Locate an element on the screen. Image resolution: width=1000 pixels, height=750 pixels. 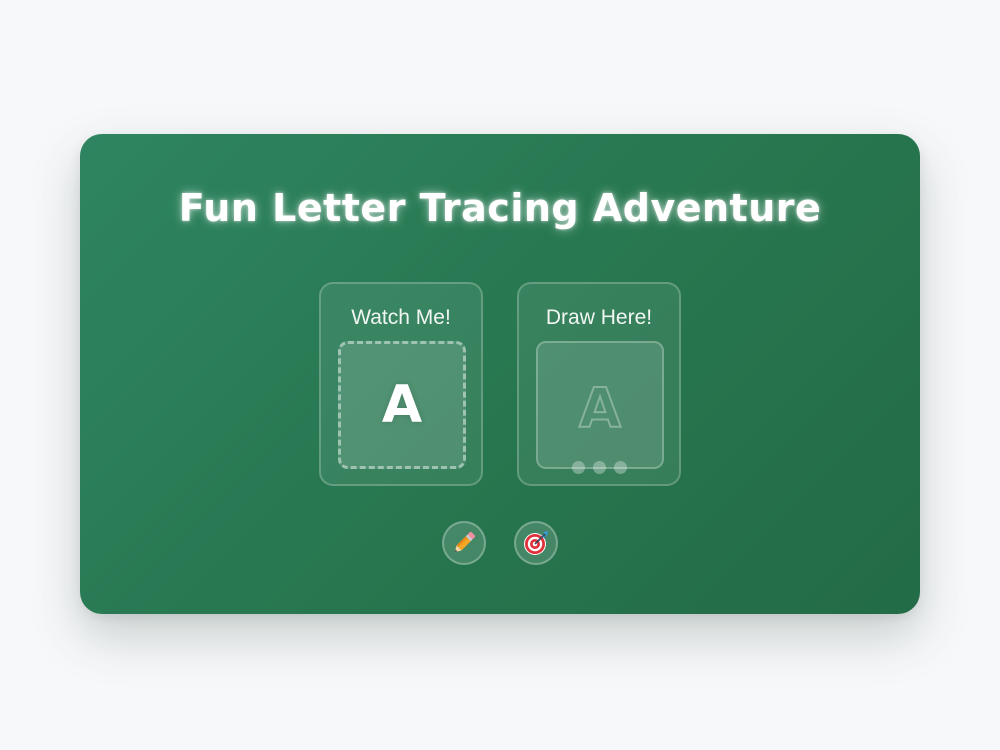
watch-me-panel: Watch Me! A is located at coordinates (401, 384).